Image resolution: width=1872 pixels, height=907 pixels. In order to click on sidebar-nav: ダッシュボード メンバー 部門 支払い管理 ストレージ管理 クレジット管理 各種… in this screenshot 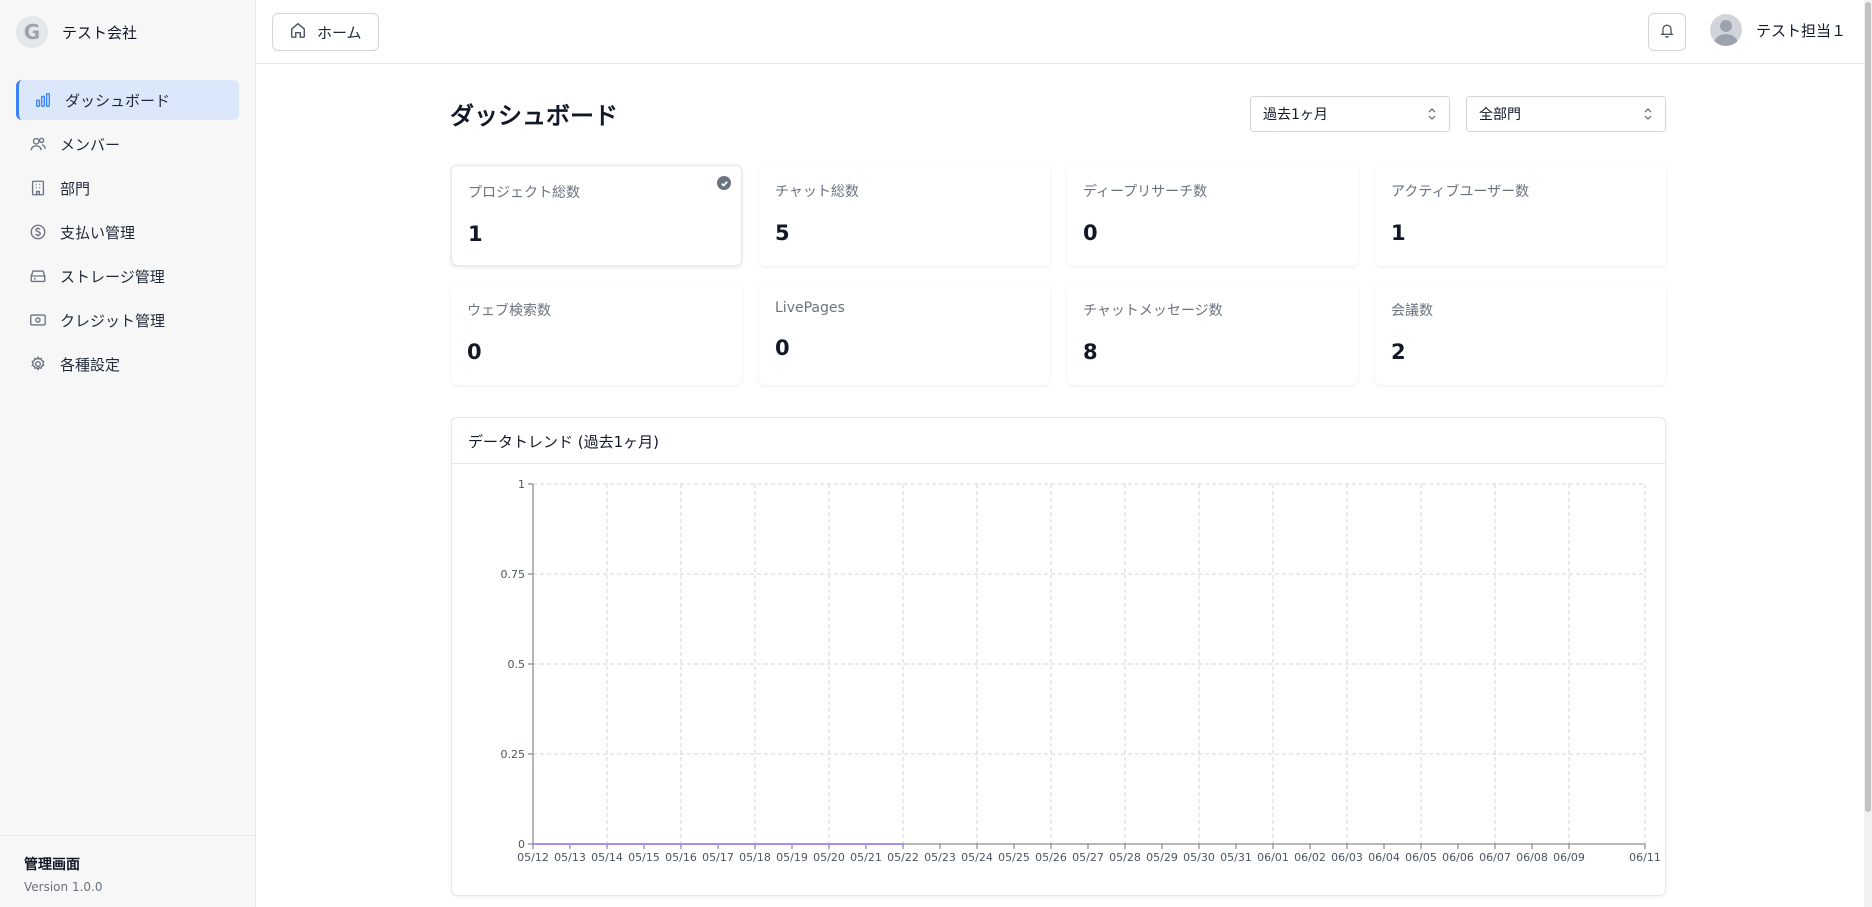, I will do `click(127, 224)`.